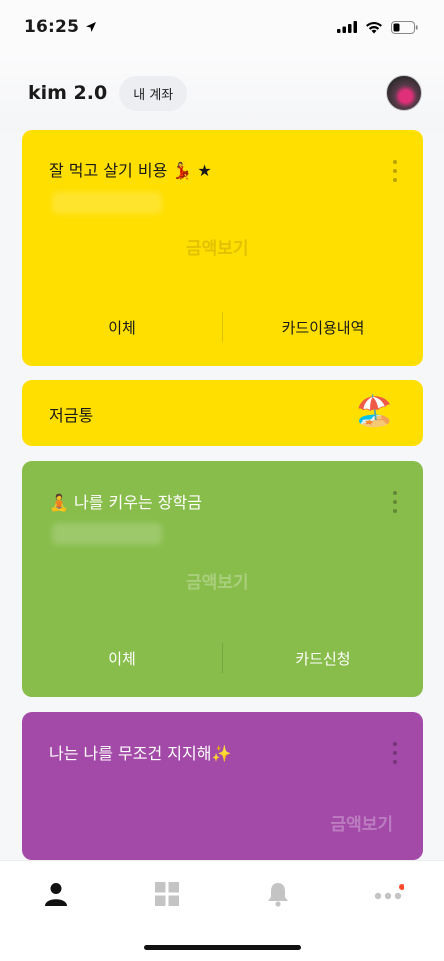 This screenshot has height=961, width=444. I want to click on grid-icon, so click(166, 894).